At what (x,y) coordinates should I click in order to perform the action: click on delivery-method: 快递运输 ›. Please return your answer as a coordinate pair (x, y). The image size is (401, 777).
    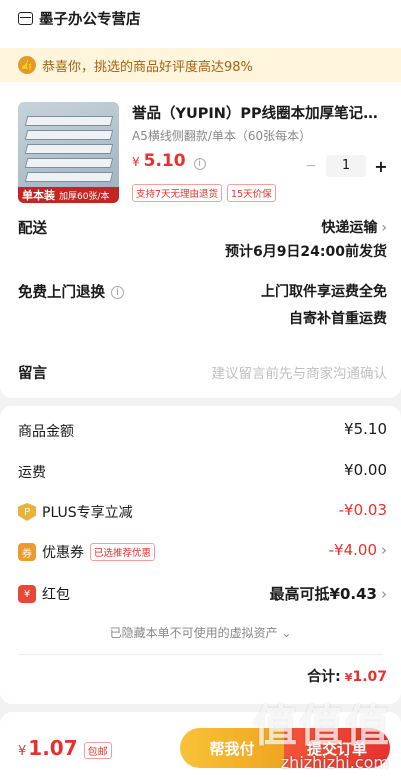
    Looking at the image, I should click on (354, 227).